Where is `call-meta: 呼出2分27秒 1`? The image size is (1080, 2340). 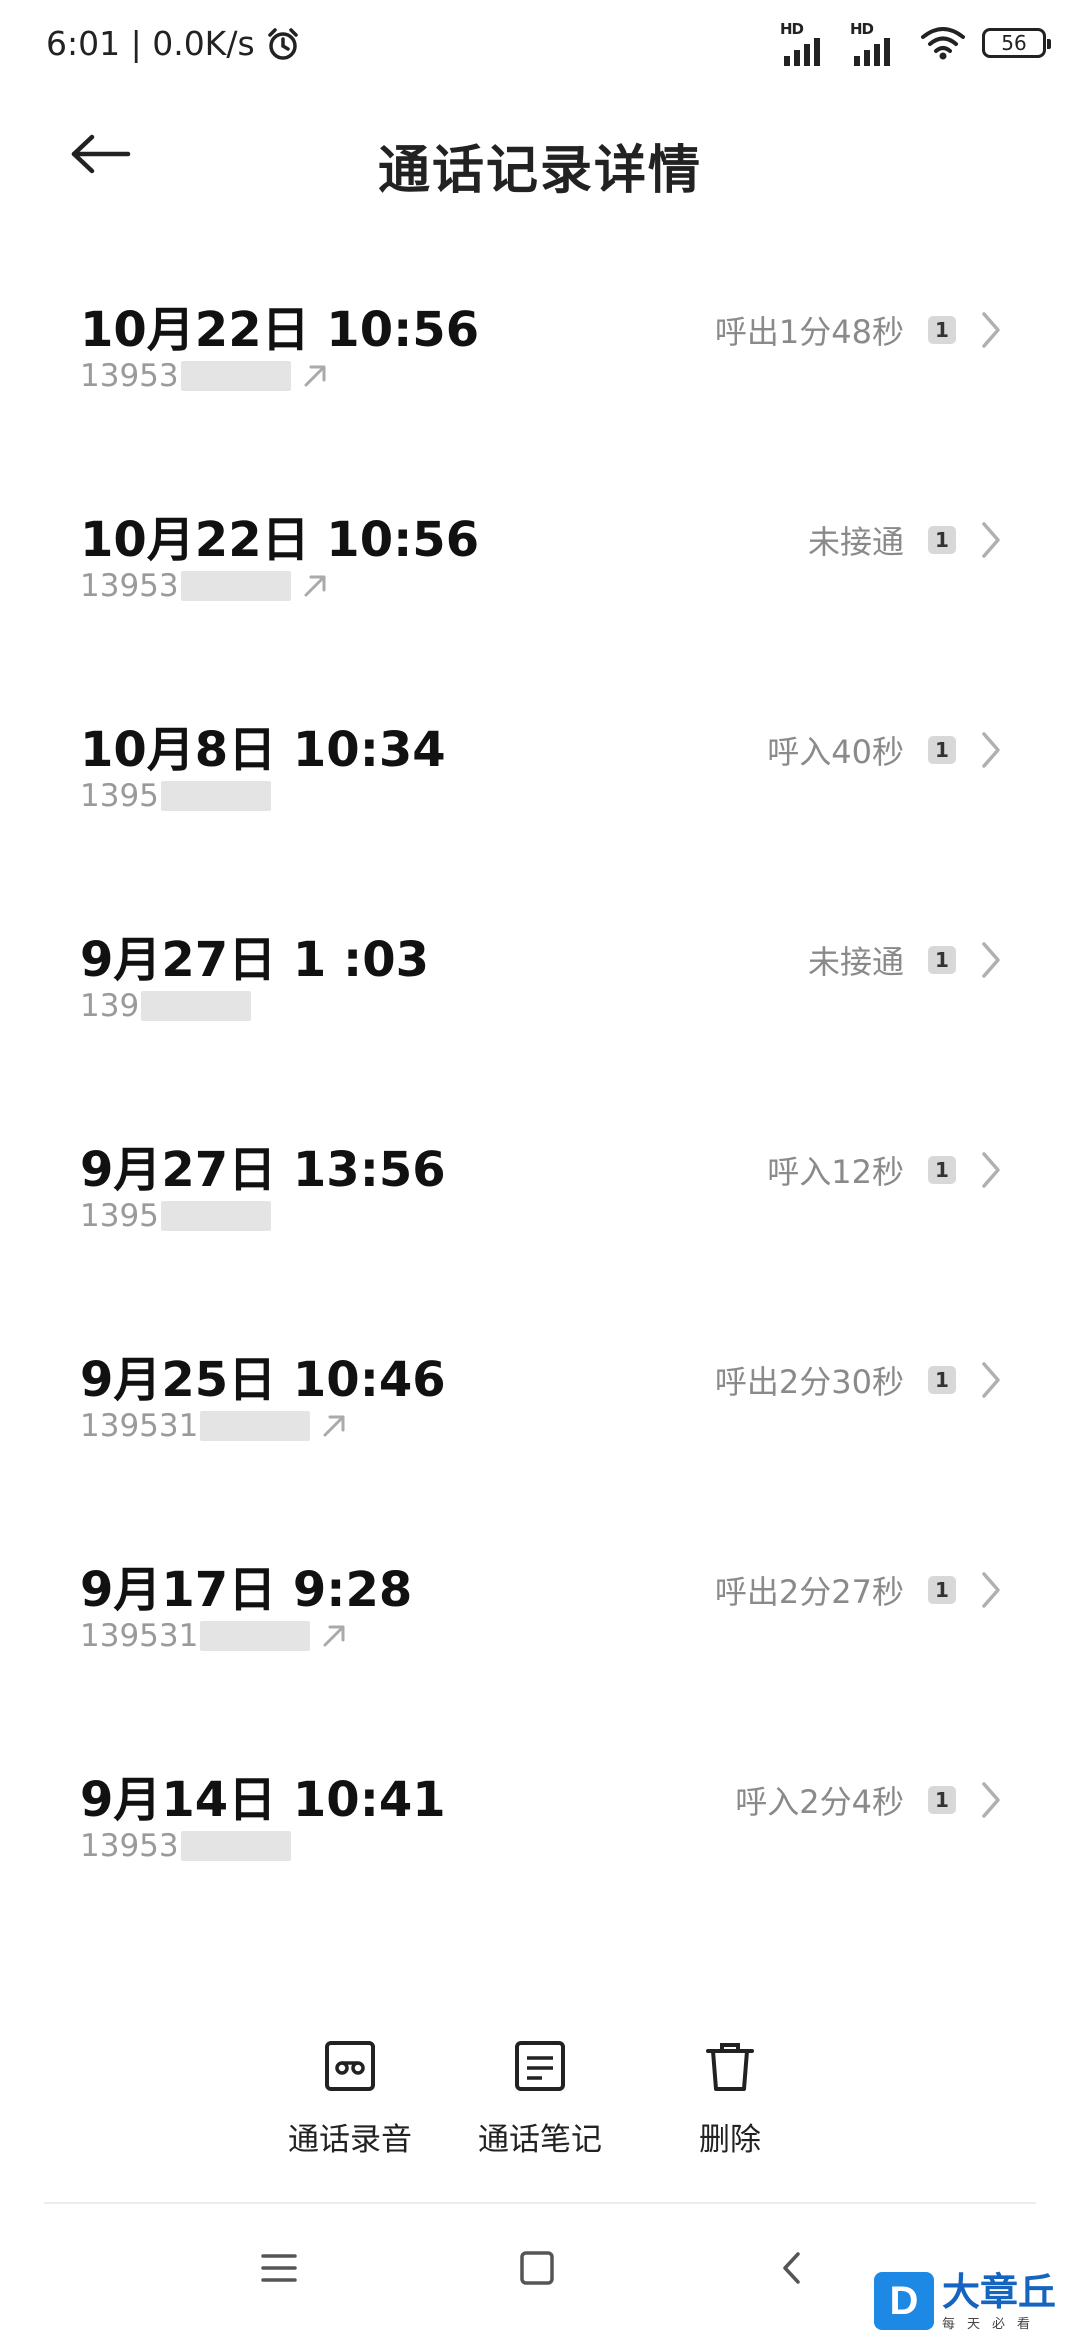 call-meta: 呼出2分27秒 1 is located at coordinates (858, 1590).